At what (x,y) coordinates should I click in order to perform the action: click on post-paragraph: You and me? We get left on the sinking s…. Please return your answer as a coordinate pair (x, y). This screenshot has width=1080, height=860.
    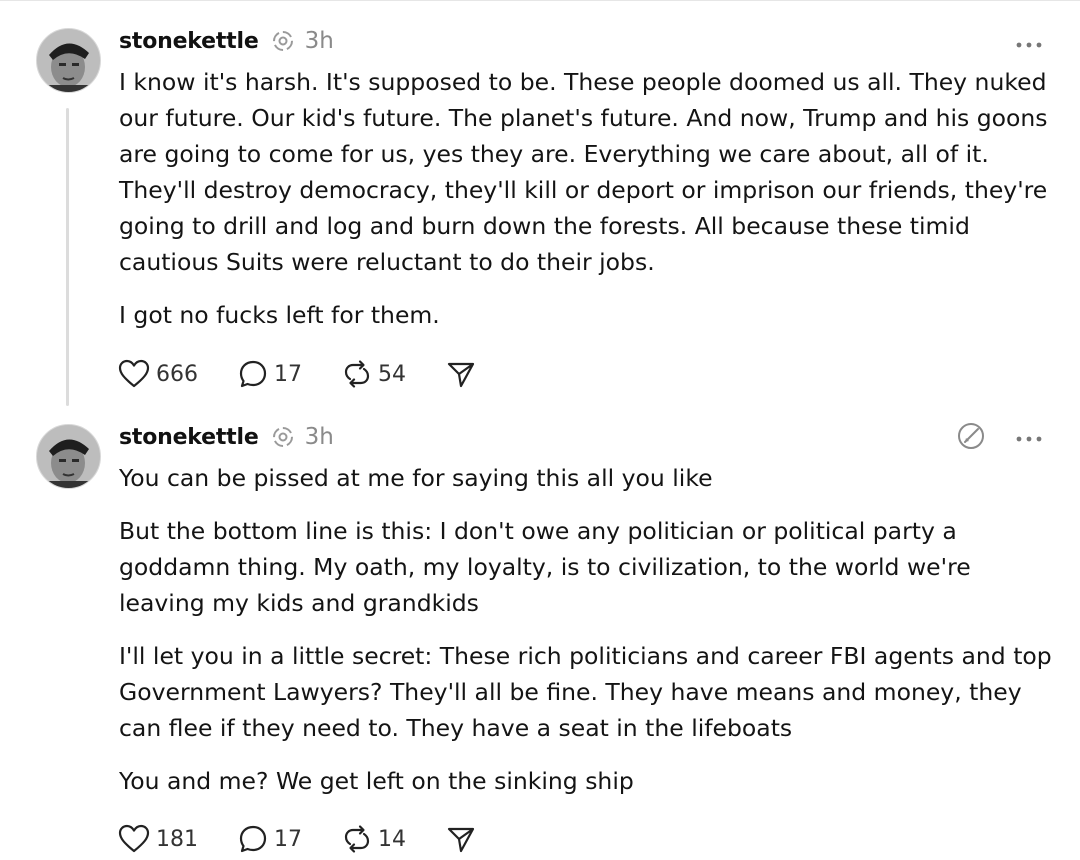
    Looking at the image, I should click on (376, 781).